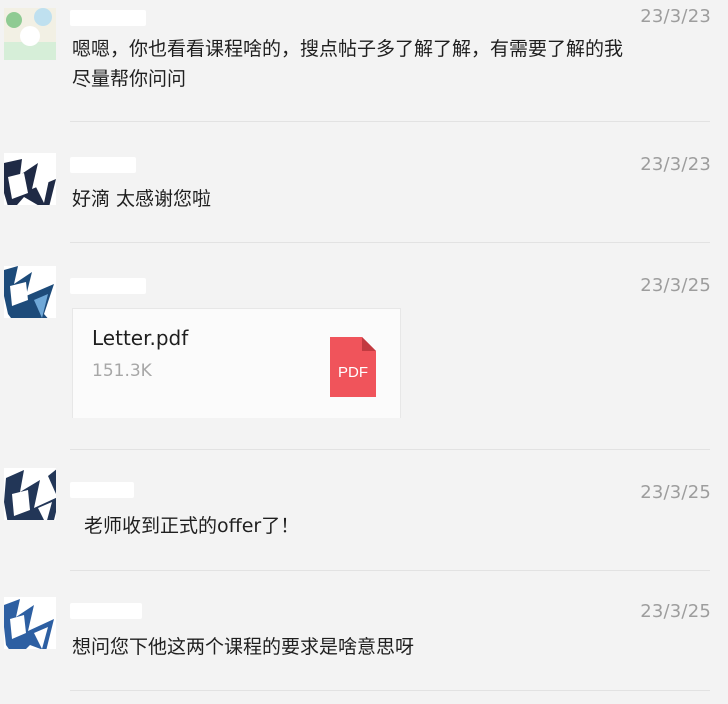  I want to click on message-text: 好滴 太感谢您啦, so click(142, 199).